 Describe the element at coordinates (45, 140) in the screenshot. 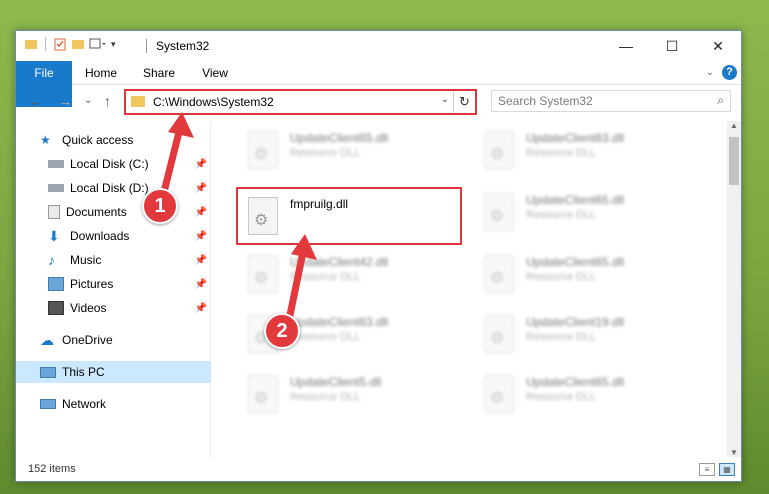

I see `star-icon: ★` at that location.